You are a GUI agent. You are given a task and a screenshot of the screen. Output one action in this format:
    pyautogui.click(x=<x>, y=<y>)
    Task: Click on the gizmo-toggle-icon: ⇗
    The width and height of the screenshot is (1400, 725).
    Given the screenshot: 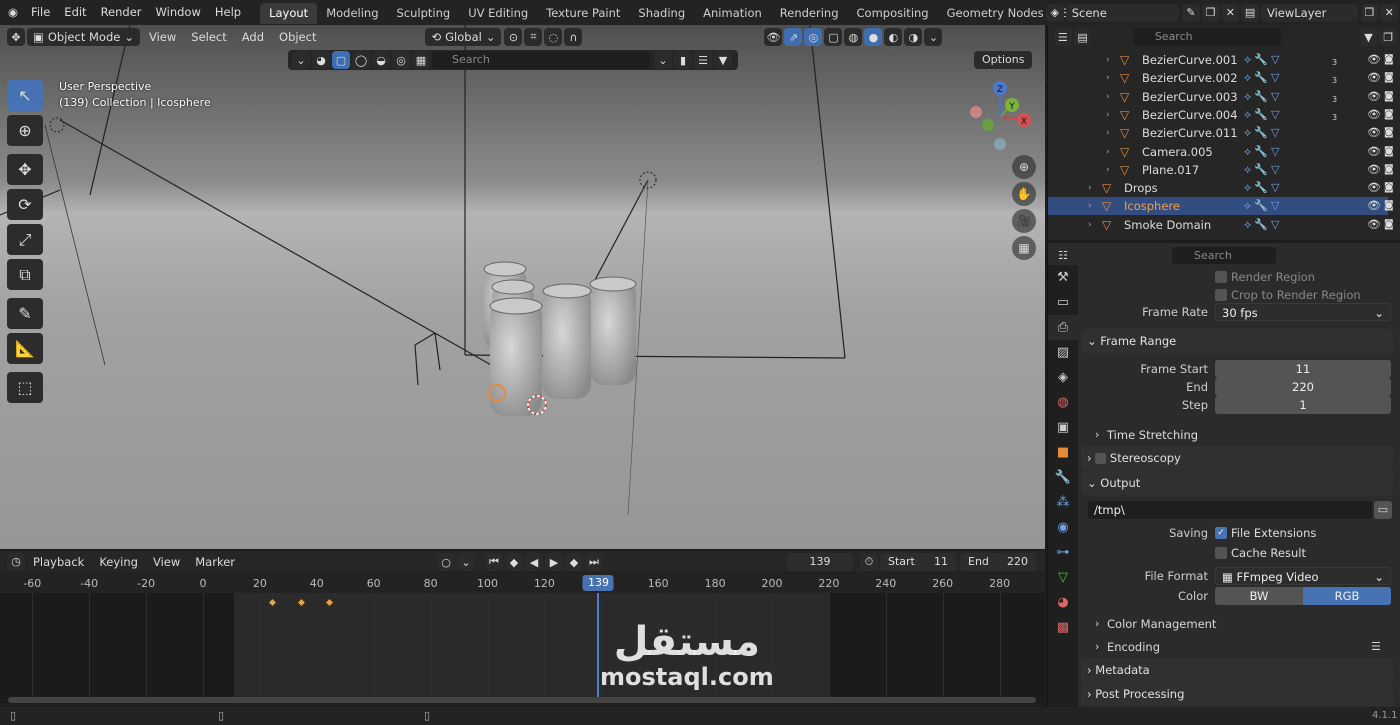 What is the action you would take?
    pyautogui.click(x=793, y=37)
    